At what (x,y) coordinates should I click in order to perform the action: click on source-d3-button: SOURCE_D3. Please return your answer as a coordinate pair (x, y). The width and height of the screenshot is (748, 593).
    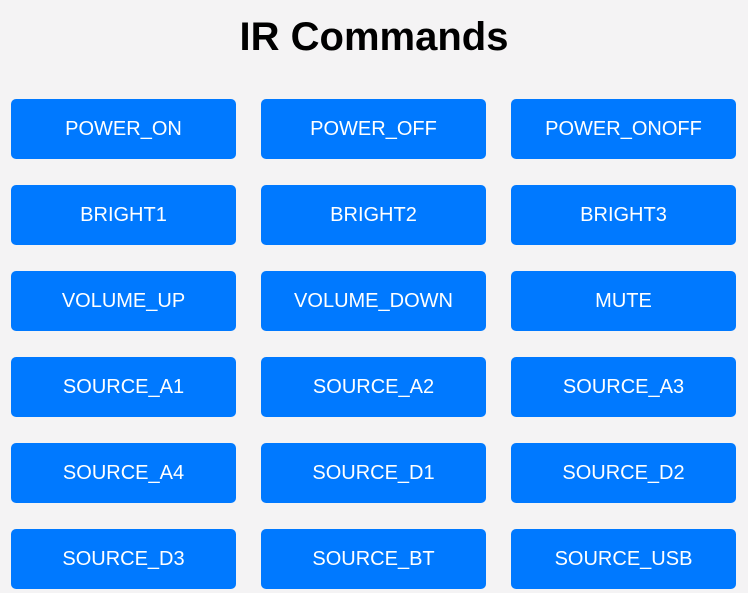
    Looking at the image, I should click on (123, 559).